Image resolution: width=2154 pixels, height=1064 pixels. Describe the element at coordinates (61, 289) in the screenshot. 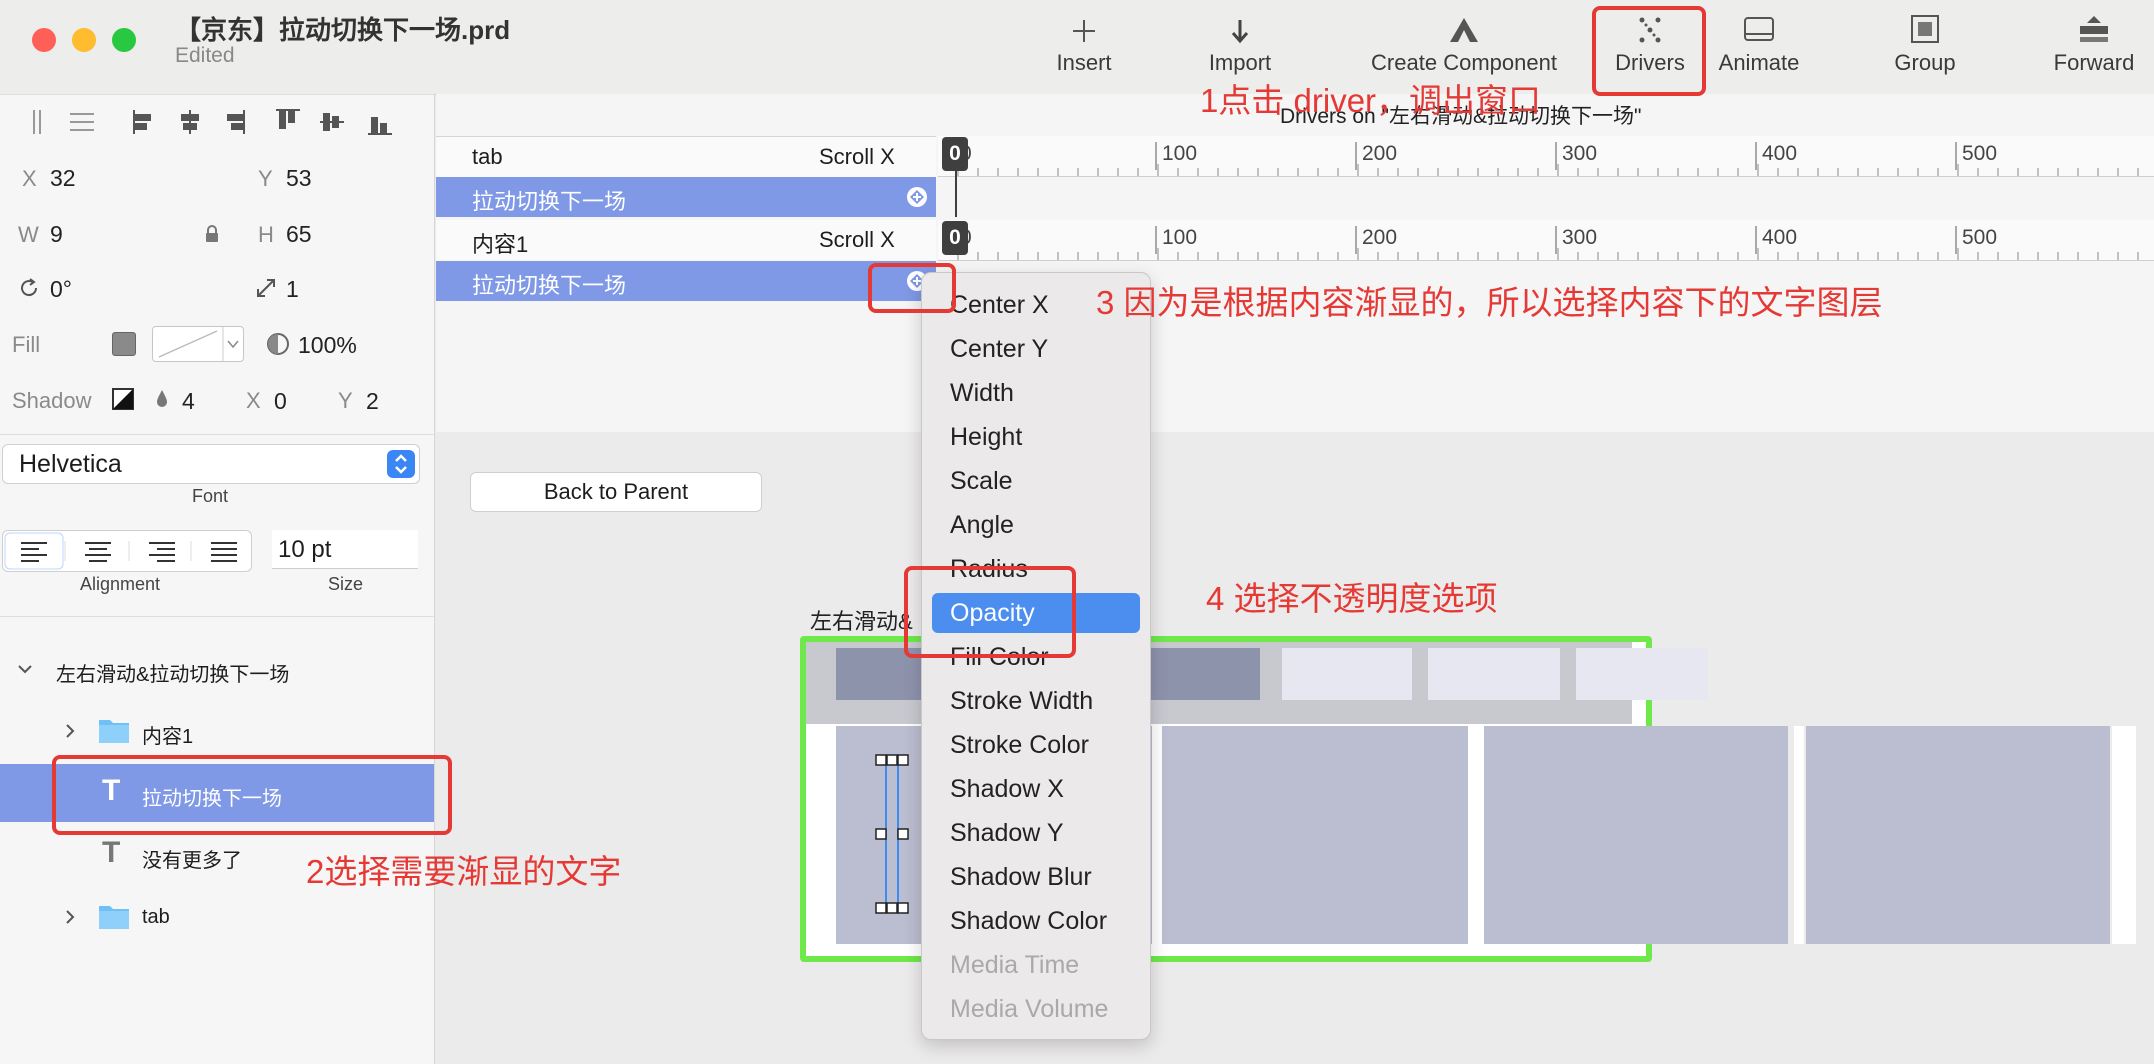

I see `angle-field: 0°` at that location.